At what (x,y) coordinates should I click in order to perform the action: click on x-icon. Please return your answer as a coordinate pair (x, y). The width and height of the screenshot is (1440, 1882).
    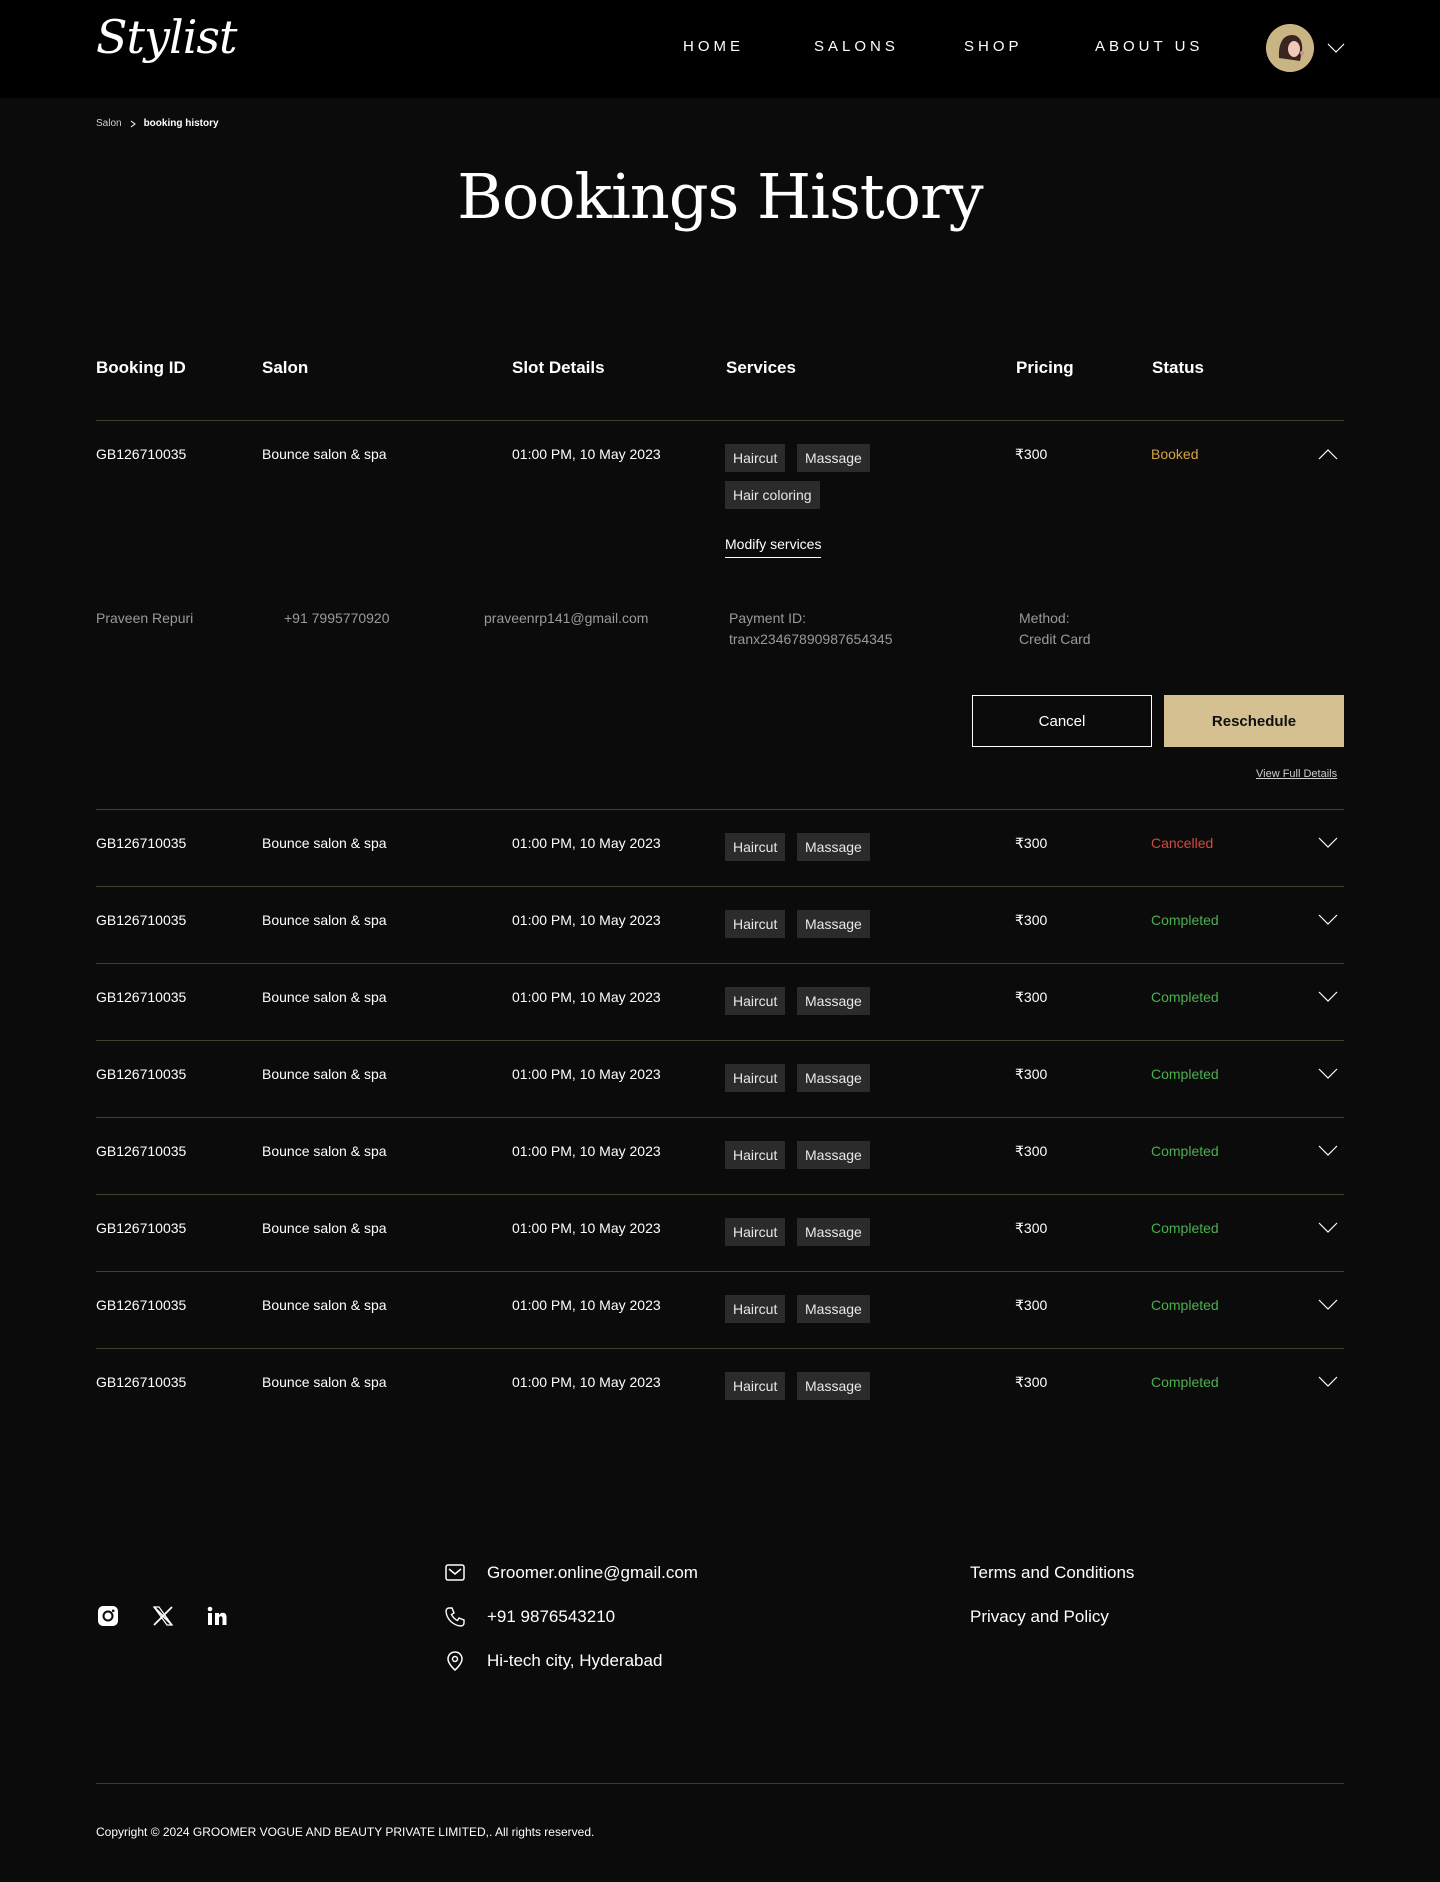
    Looking at the image, I should click on (163, 1616).